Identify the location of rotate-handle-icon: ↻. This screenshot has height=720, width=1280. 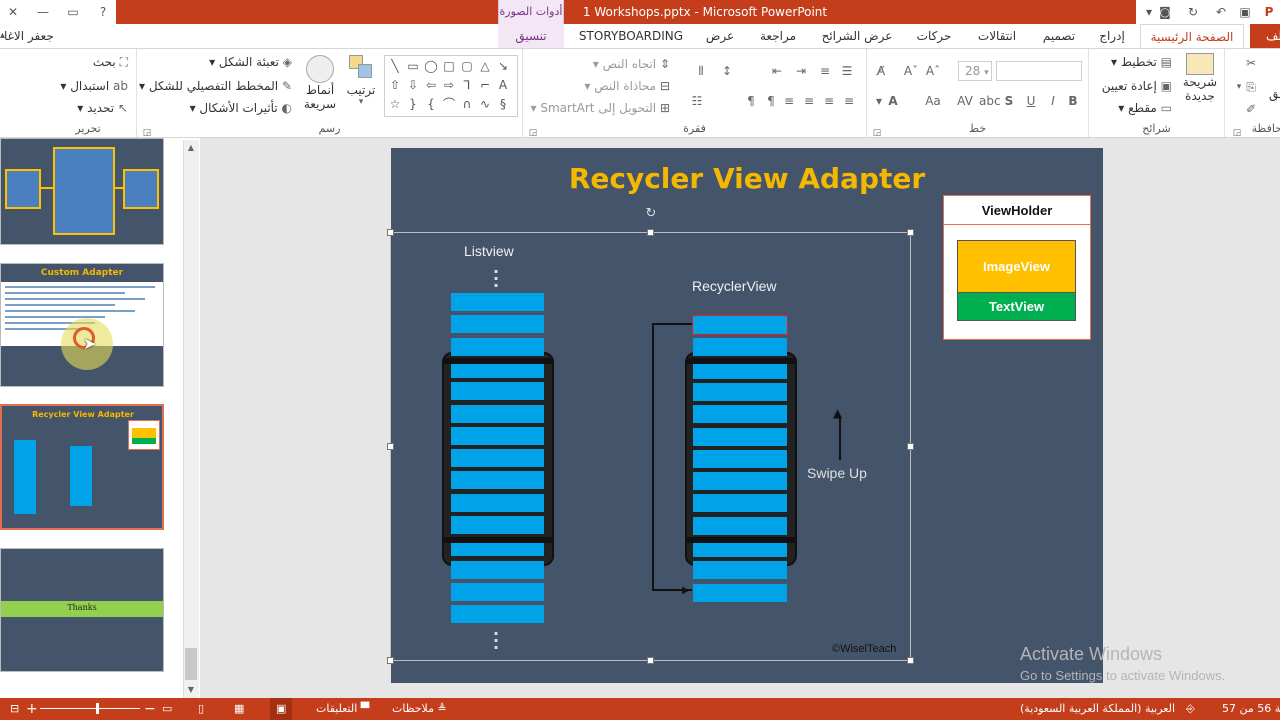
(651, 214).